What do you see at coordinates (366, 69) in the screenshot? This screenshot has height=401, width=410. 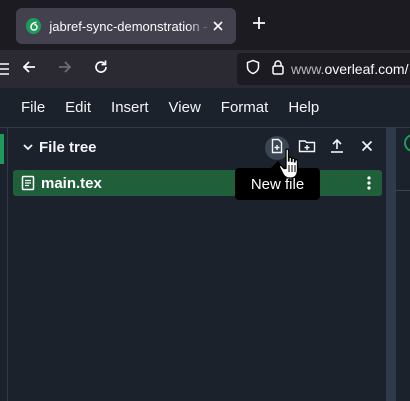 I see `url-host: overleaf.com/` at bounding box center [366, 69].